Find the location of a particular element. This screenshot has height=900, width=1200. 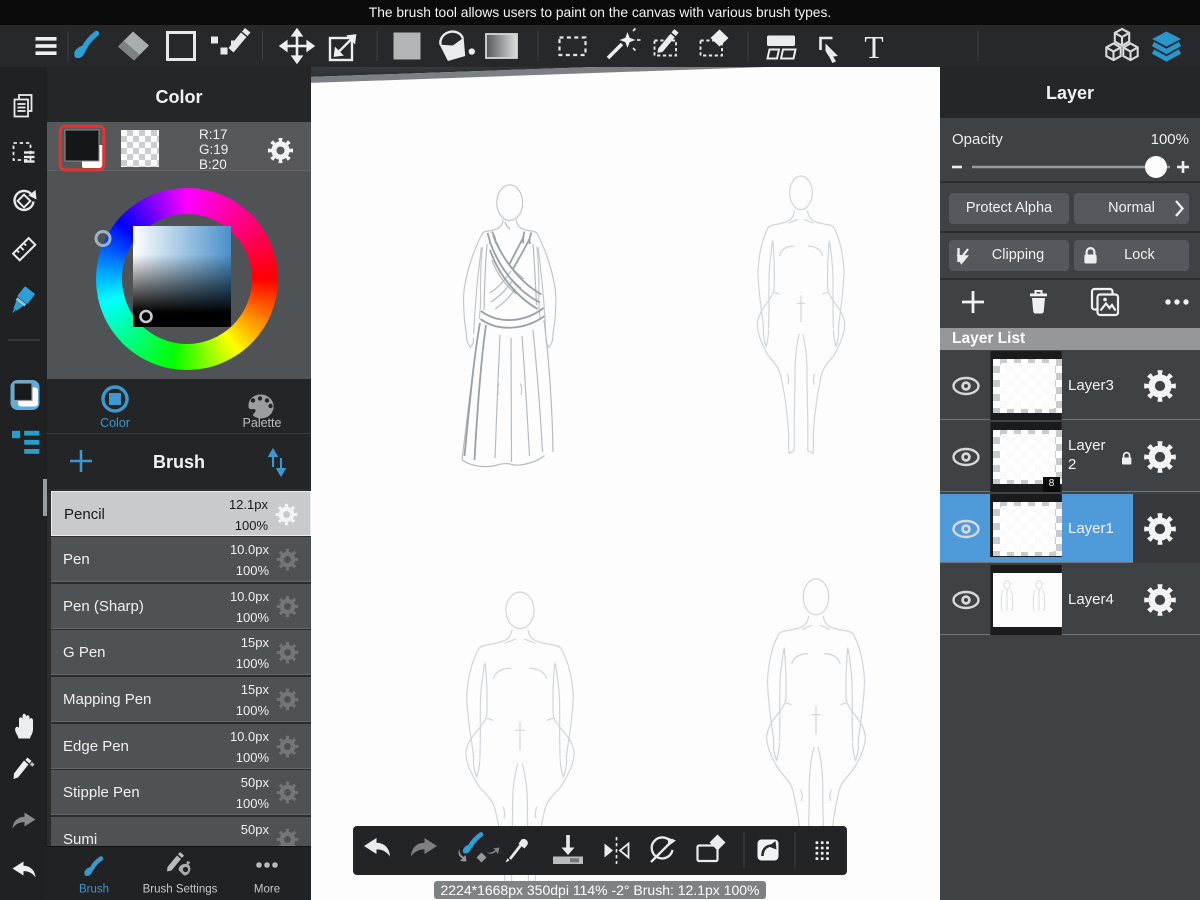

svg-text: Palette is located at coordinates (262, 423).